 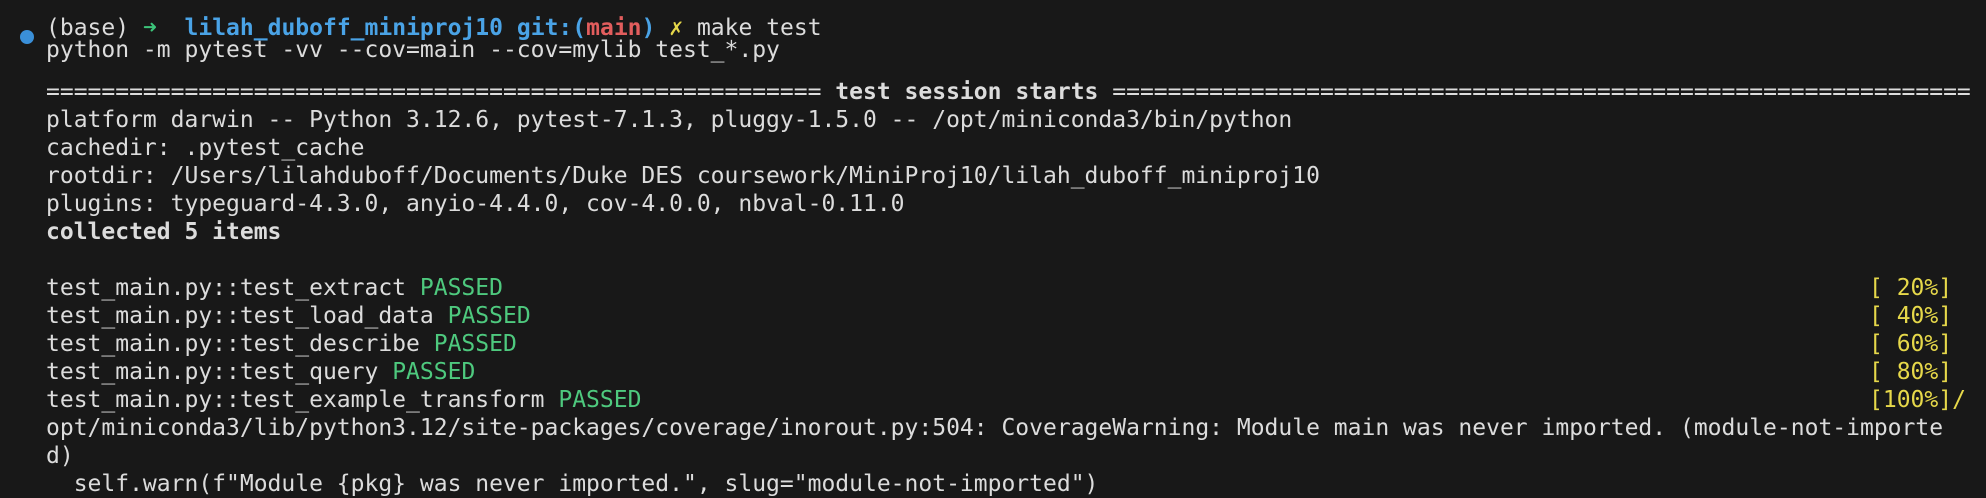 What do you see at coordinates (967, 92) in the screenshot?
I see `session-title: test session starts` at bounding box center [967, 92].